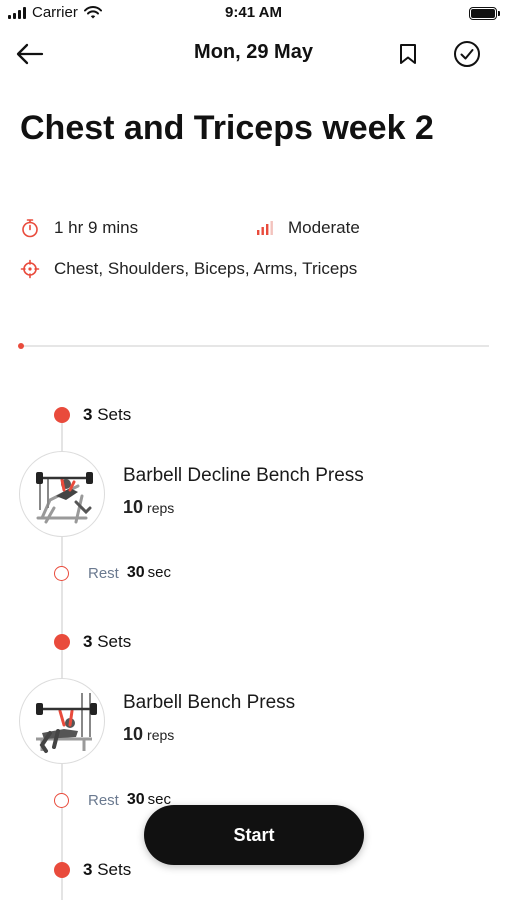 The width and height of the screenshot is (507, 900). I want to click on complete-button, so click(467, 54).